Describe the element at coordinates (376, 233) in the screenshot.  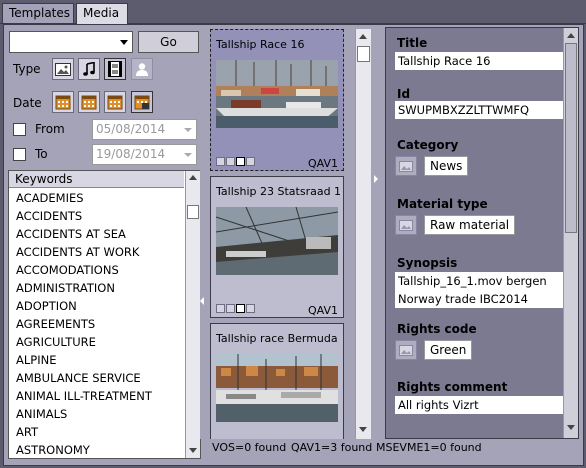
I see `right-splitter` at that location.